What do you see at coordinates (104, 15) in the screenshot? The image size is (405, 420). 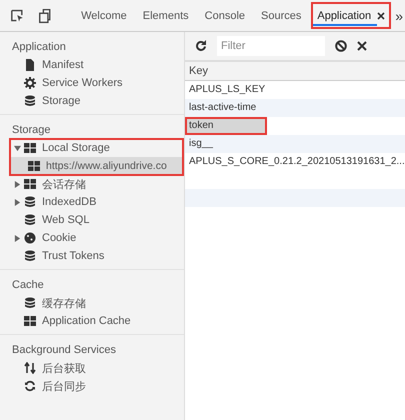 I see `tab: Welcome` at bounding box center [104, 15].